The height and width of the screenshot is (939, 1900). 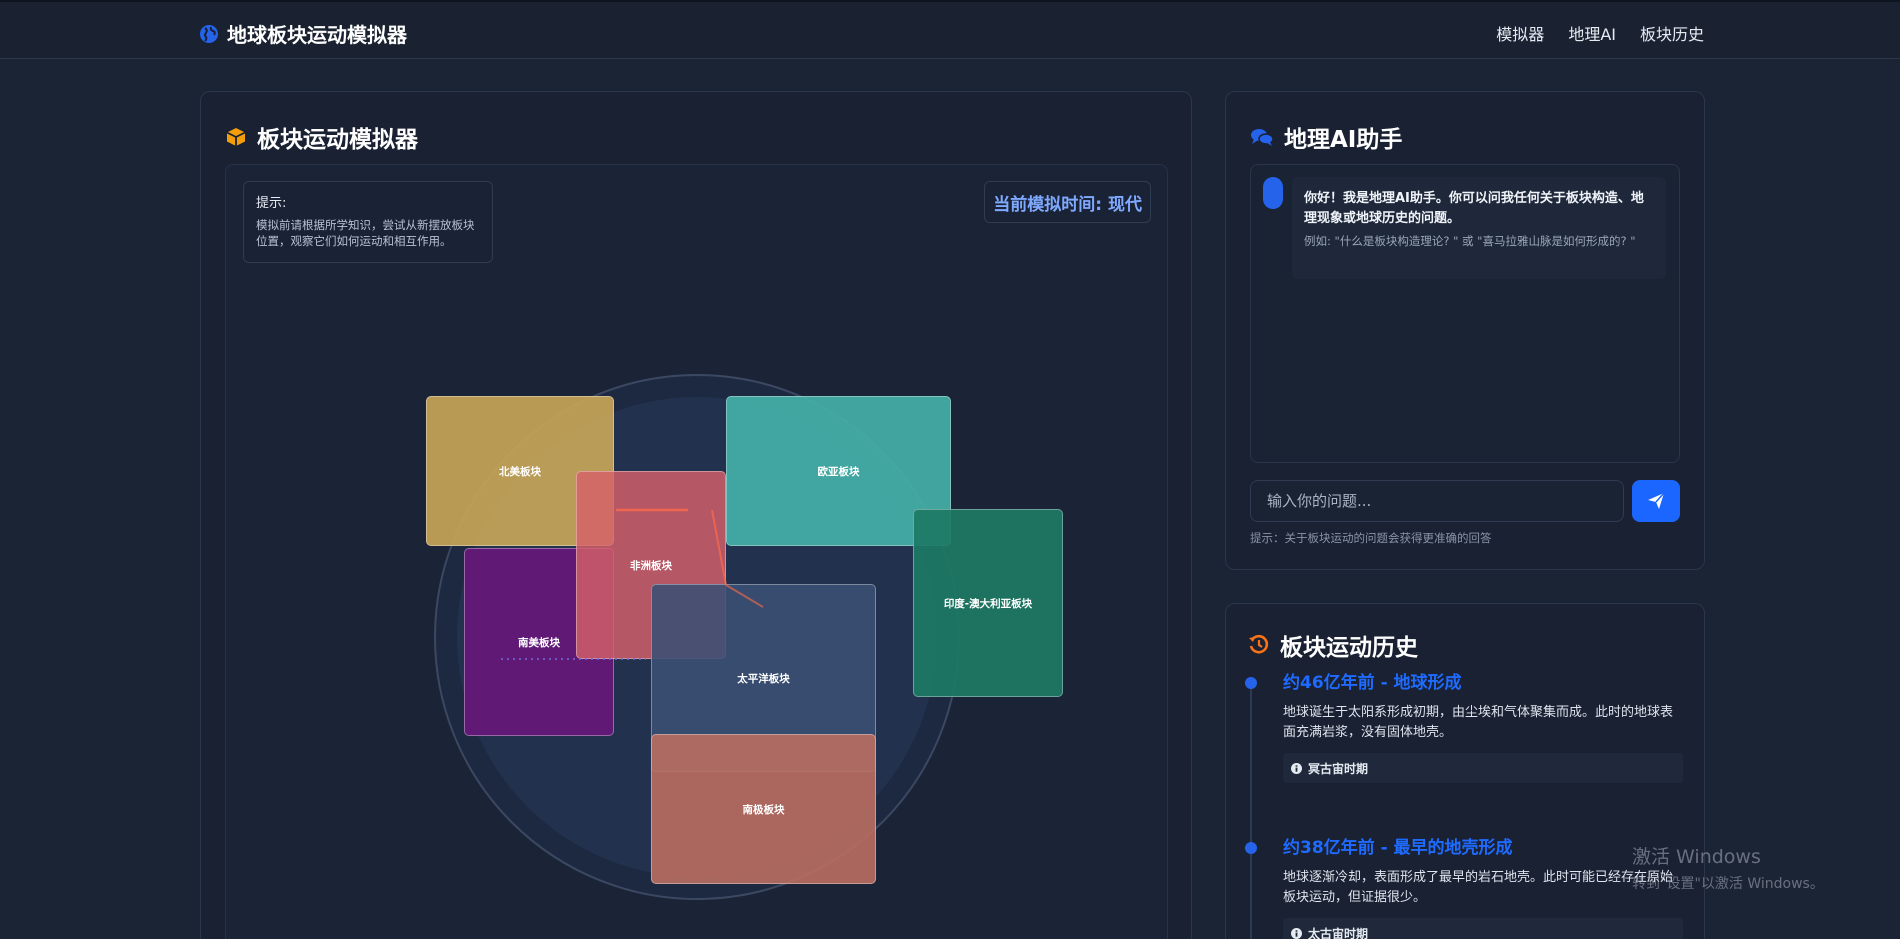 What do you see at coordinates (1372, 683) in the screenshot?
I see `event-title: 约46亿年前 - 地球形成` at bounding box center [1372, 683].